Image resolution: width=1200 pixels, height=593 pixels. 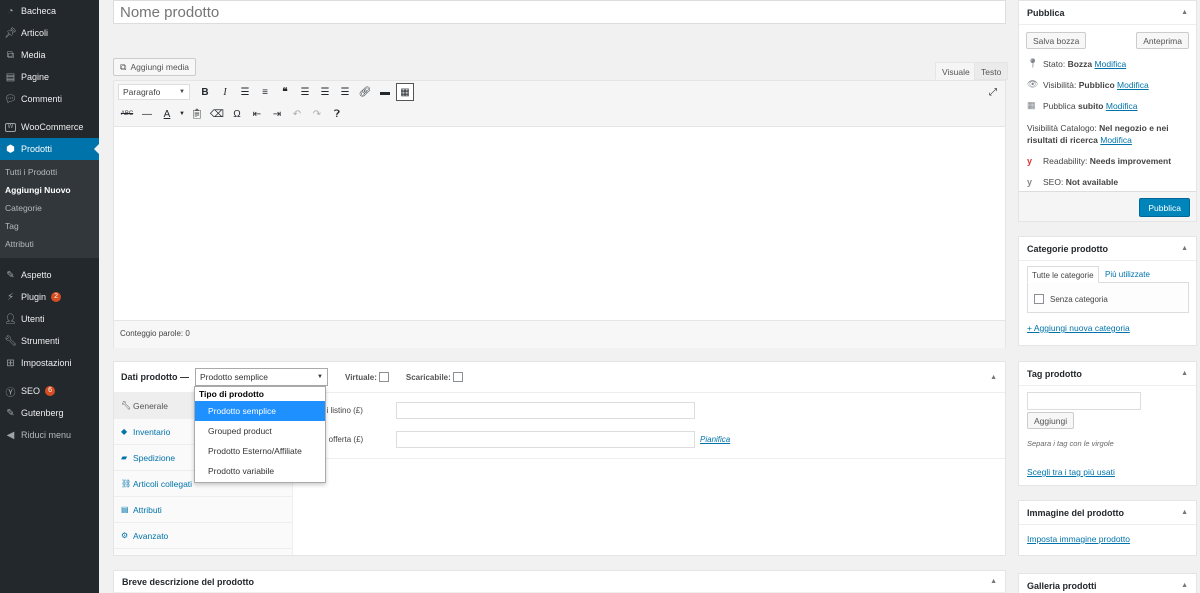 What do you see at coordinates (277, 114) in the screenshot?
I see `indent-icon: ⇥` at bounding box center [277, 114].